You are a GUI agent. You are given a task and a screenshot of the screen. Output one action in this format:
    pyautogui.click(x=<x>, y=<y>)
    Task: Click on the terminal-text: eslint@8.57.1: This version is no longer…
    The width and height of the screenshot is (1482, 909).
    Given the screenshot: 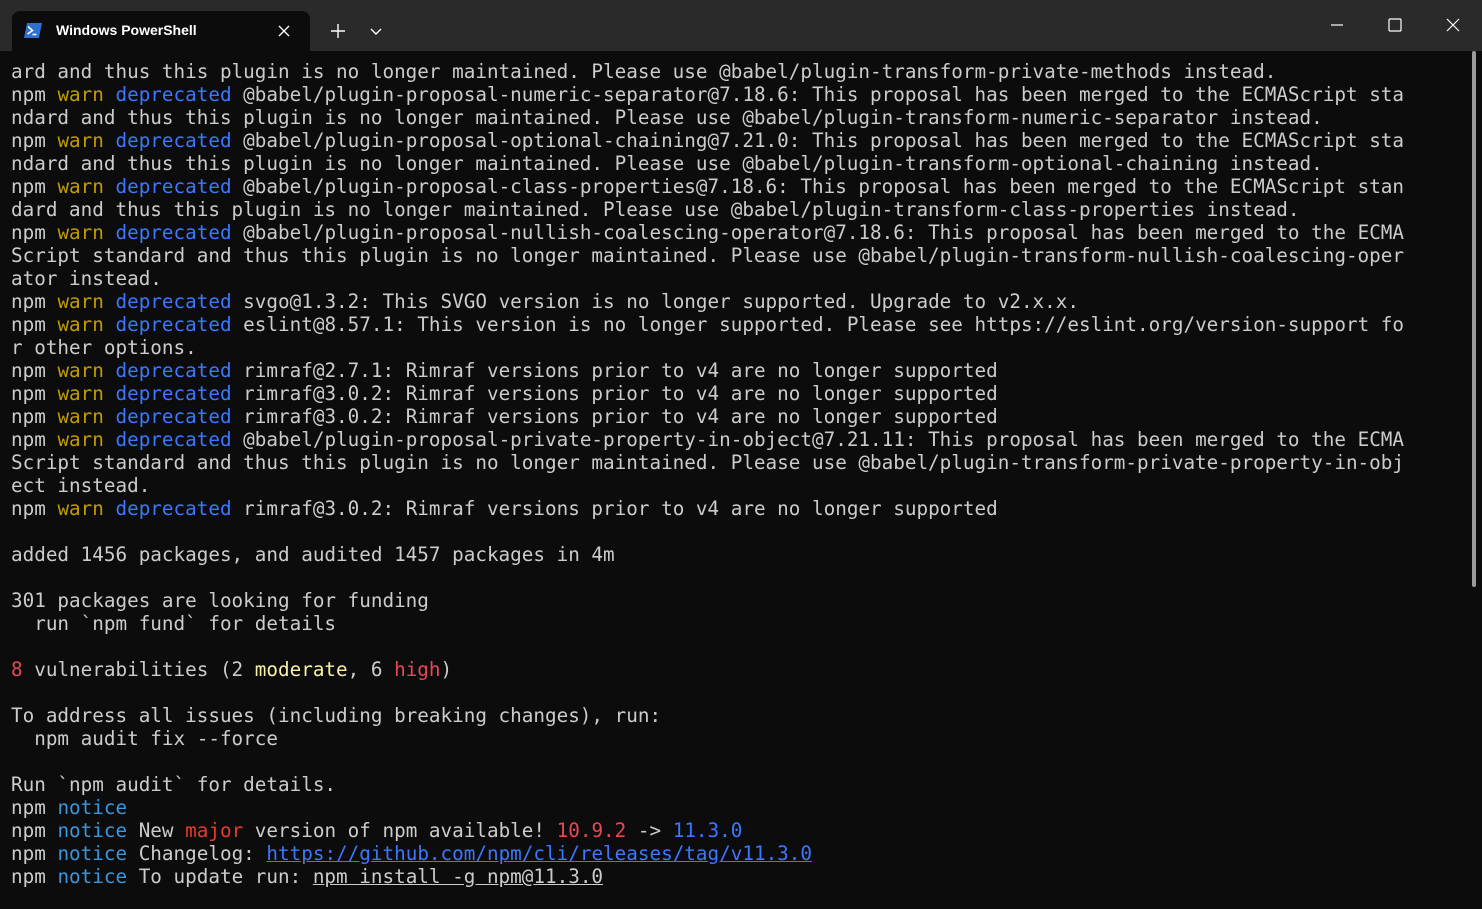 What is the action you would take?
    pyautogui.click(x=818, y=324)
    